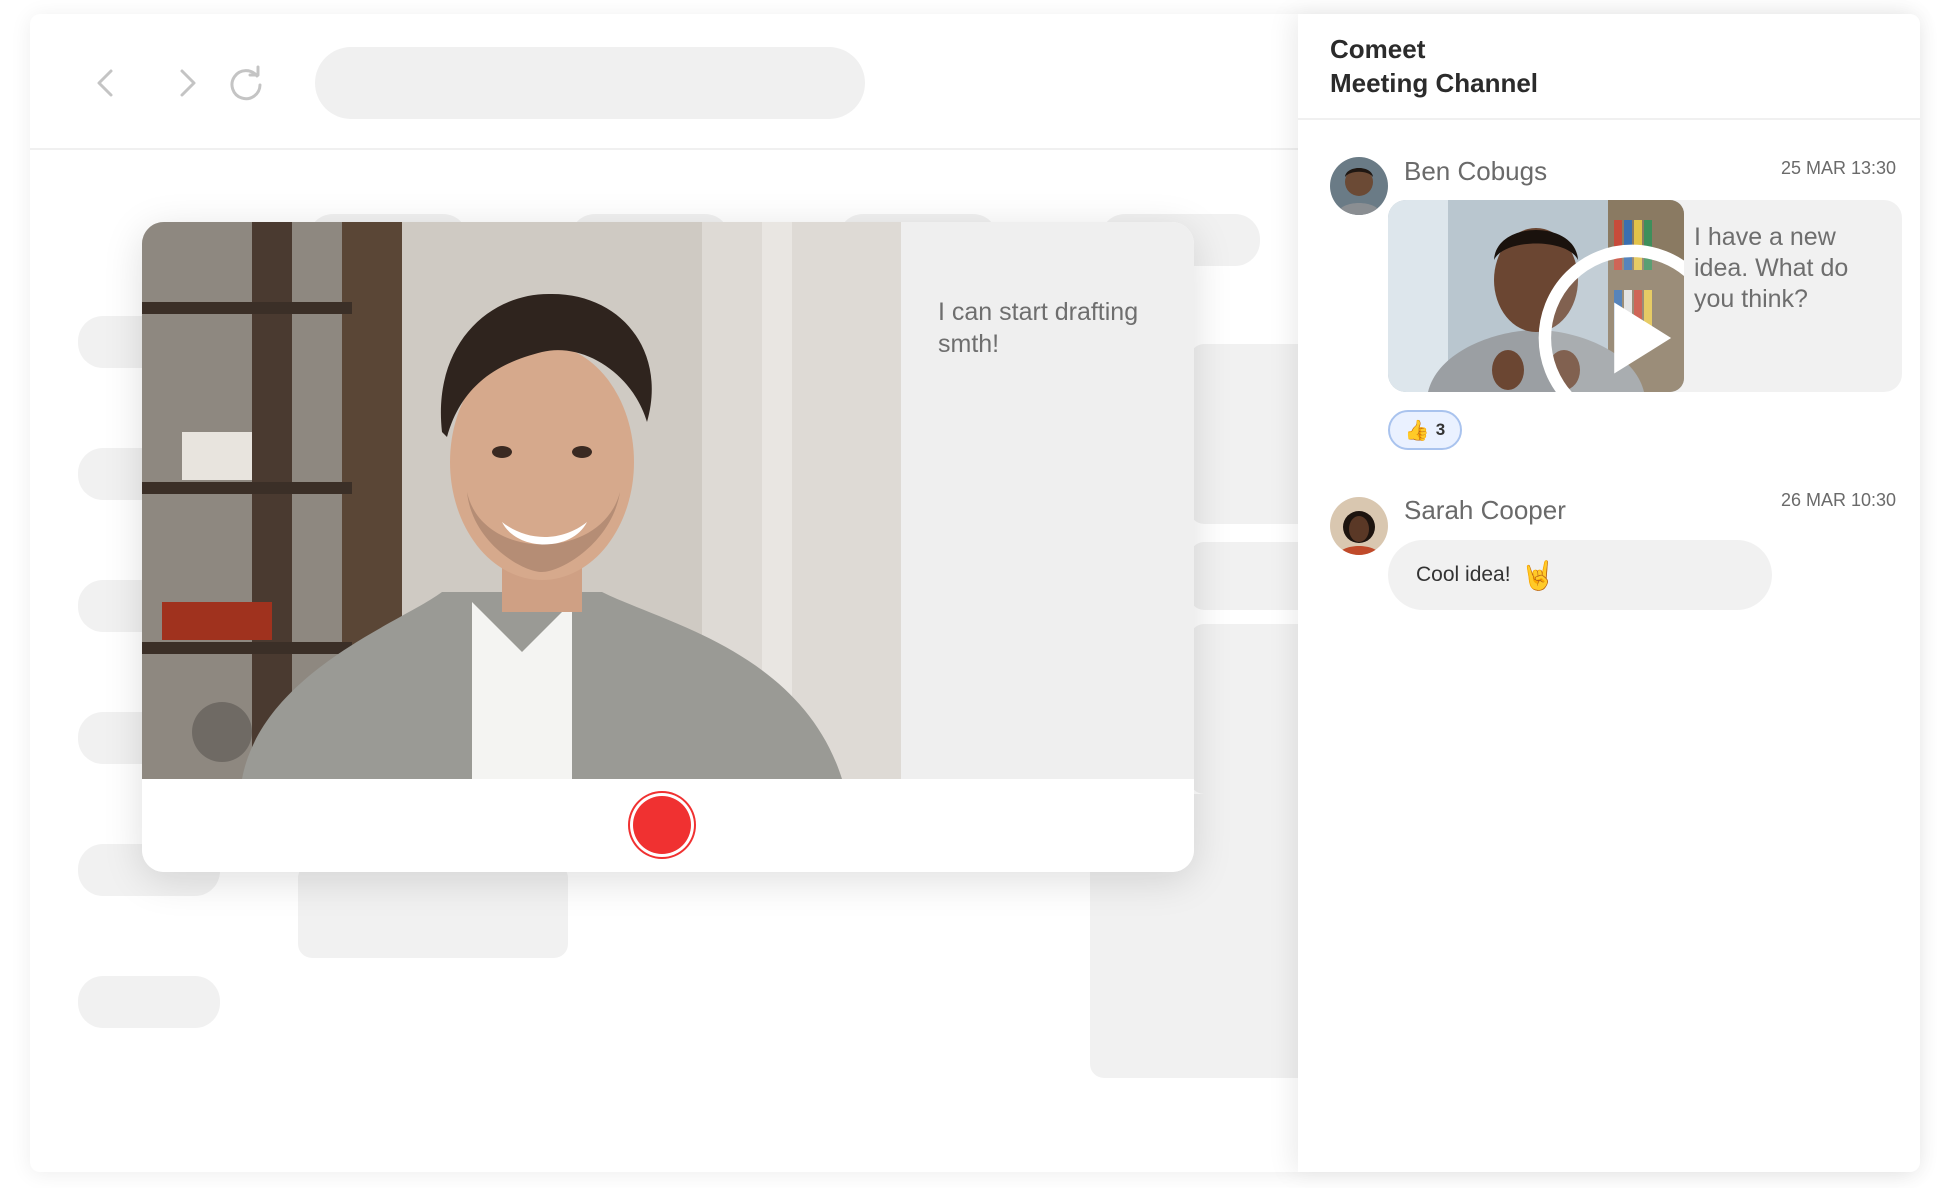  I want to click on forward-button, so click(186, 83).